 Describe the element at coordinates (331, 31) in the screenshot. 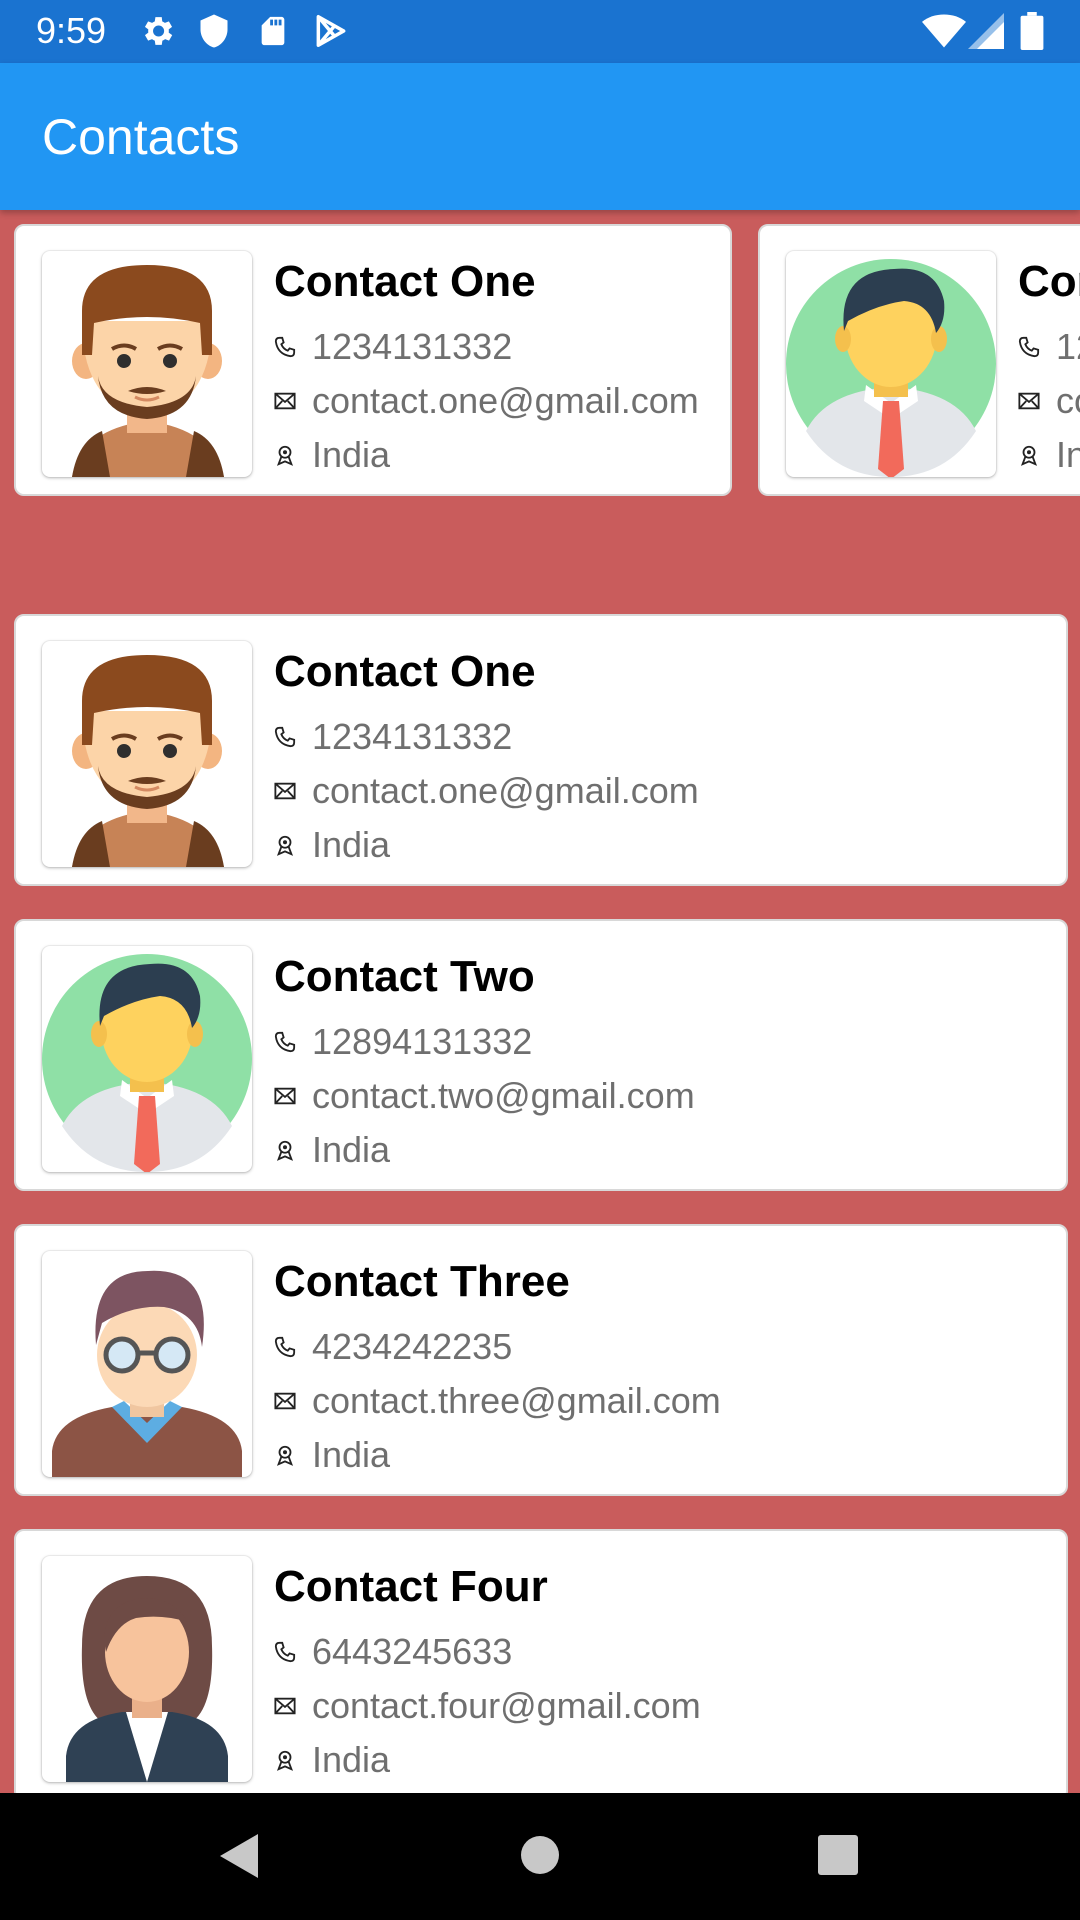

I see `play-store-icon` at that location.